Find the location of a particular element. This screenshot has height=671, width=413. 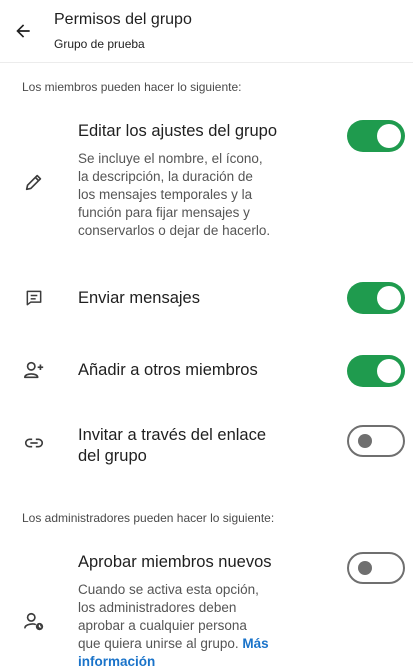

permission-title: Editar los ajustes del grupo is located at coordinates (178, 131).